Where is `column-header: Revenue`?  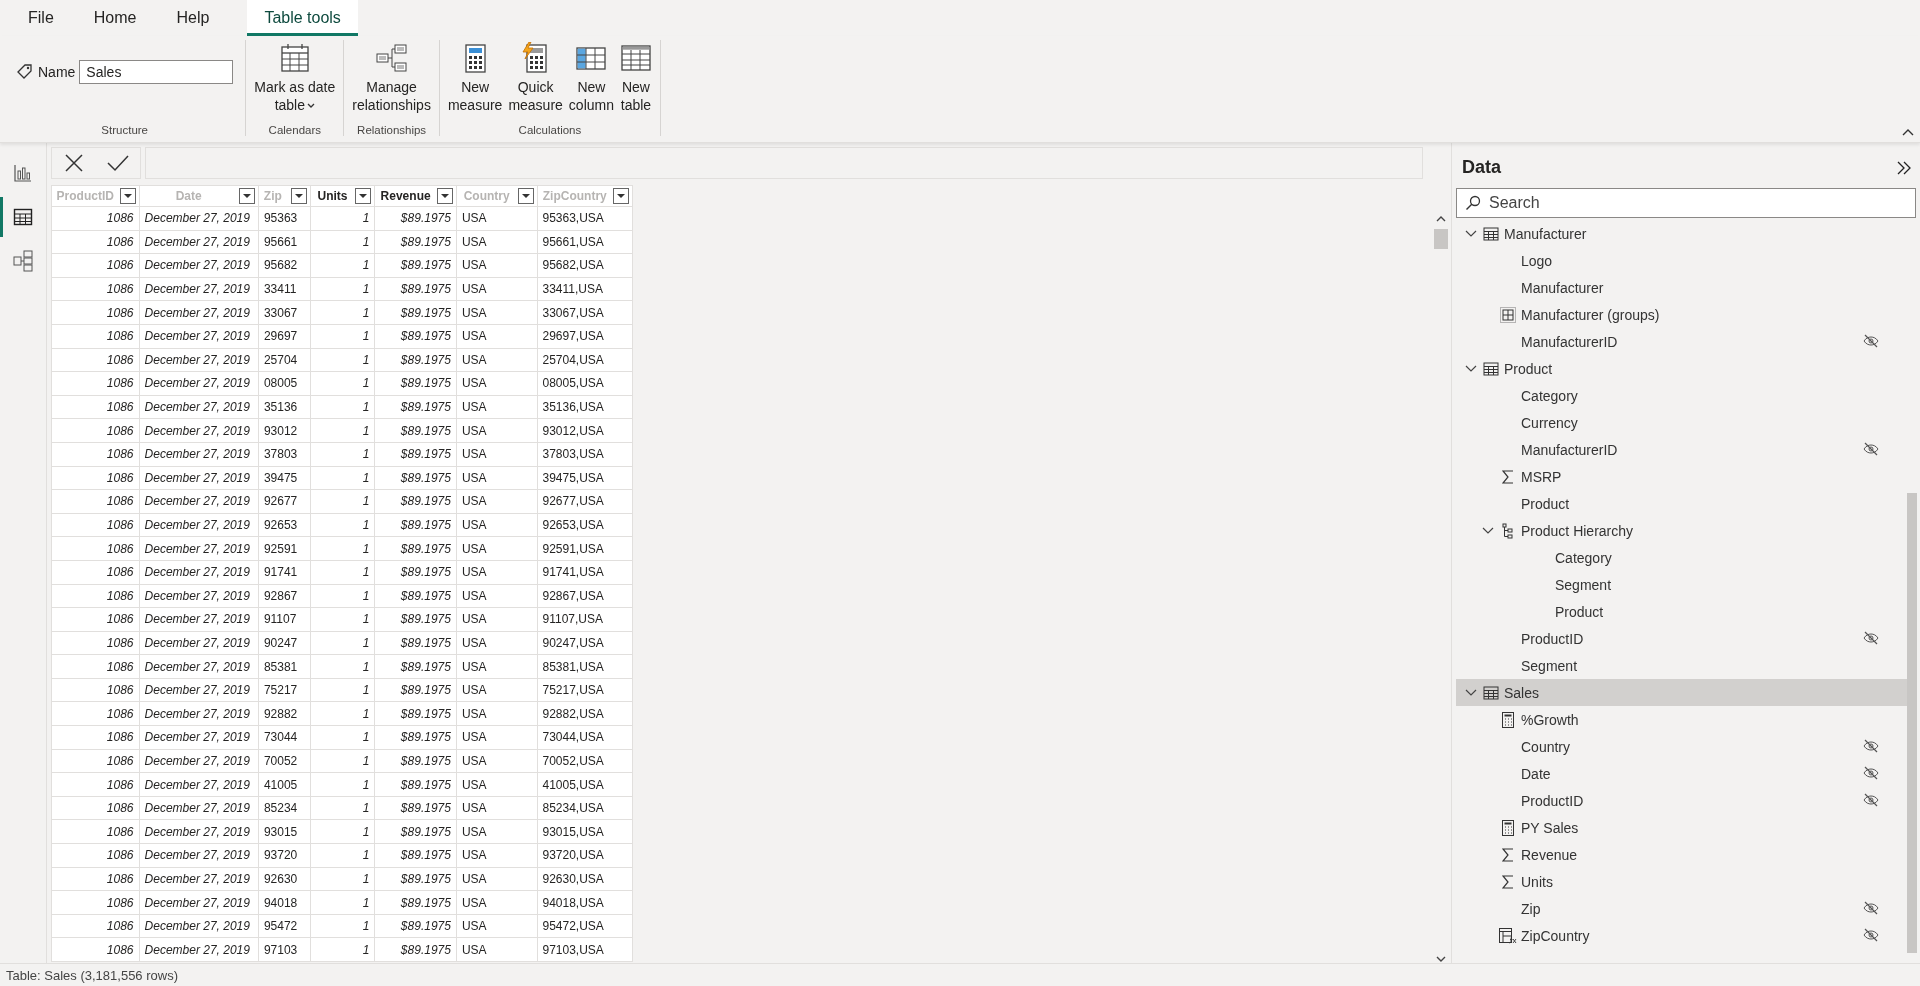
column-header: Revenue is located at coordinates (415, 196).